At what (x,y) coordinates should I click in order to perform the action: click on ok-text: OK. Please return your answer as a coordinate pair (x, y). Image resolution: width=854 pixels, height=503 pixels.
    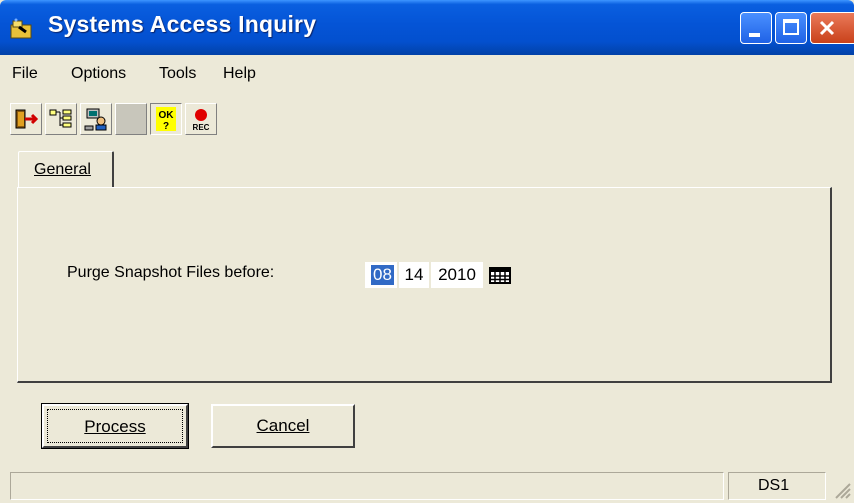
    Looking at the image, I should click on (167, 115).